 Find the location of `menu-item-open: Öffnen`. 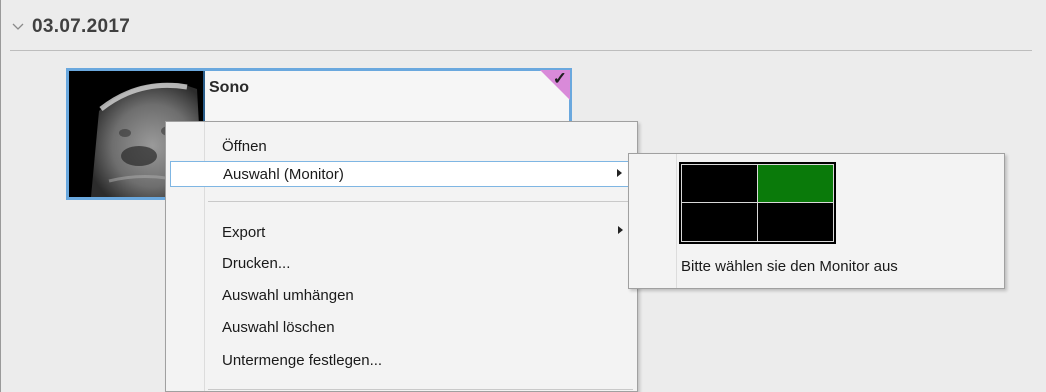

menu-item-open: Öffnen is located at coordinates (401, 146).